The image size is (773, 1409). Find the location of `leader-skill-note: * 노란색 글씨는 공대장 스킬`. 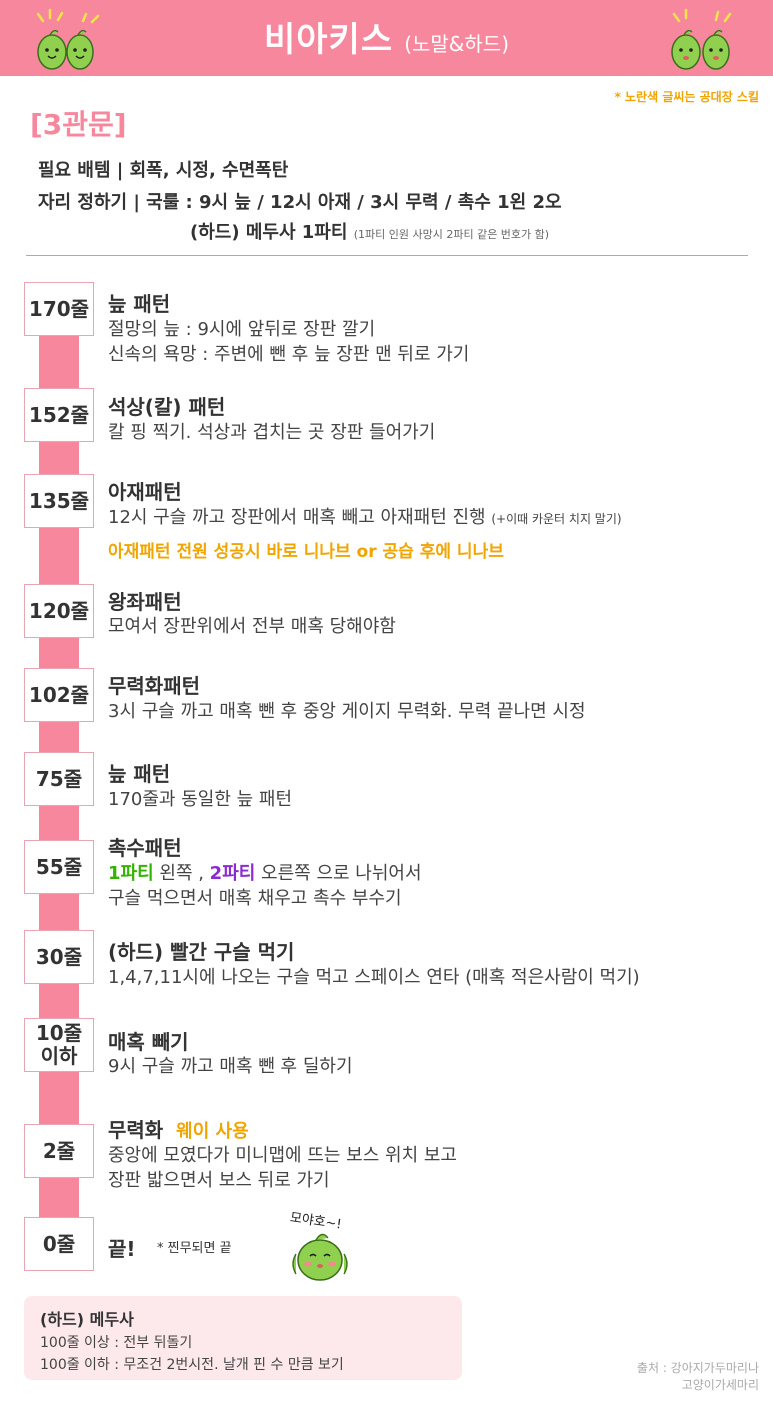

leader-skill-note: * 노란색 글씨는 공대장 스킬 is located at coordinates (686, 97).